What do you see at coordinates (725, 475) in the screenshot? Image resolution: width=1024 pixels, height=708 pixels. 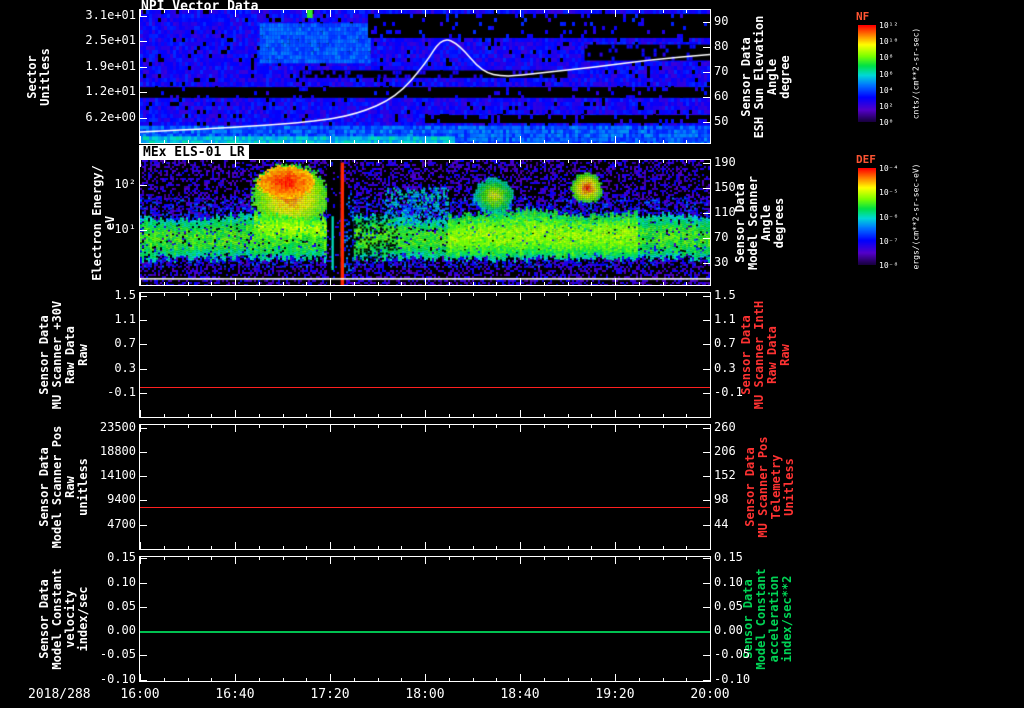 I see `y-tick-label-right: 152` at bounding box center [725, 475].